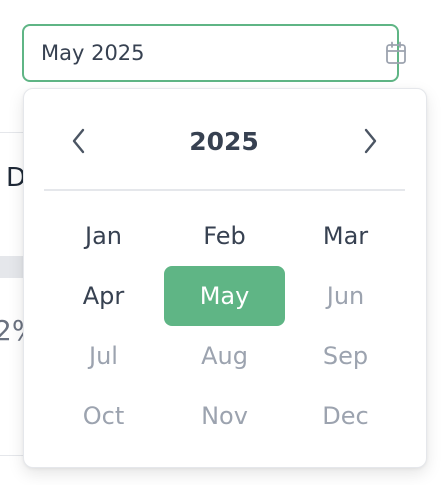  I want to click on month-feb: Feb, so click(224, 236).